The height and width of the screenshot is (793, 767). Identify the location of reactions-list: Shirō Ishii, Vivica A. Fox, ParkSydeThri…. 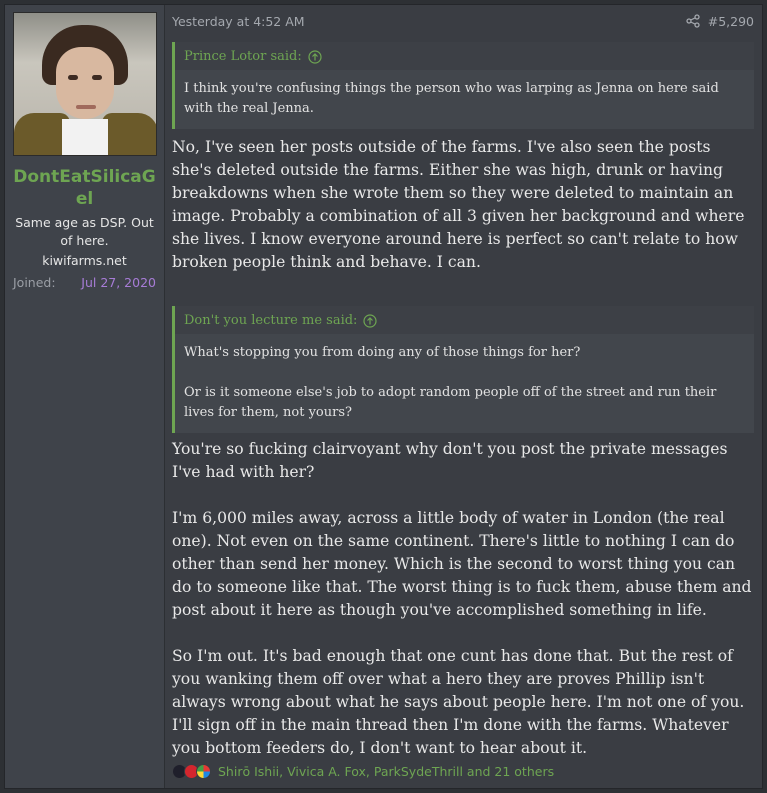
(386, 771).